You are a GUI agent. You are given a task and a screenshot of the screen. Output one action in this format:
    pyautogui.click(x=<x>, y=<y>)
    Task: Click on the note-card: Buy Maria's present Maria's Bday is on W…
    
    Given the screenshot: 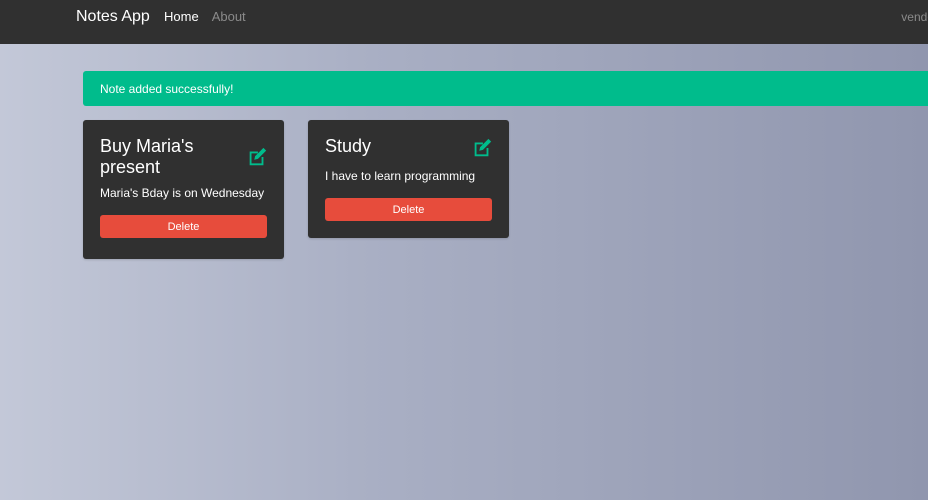 What is the action you would take?
    pyautogui.click(x=183, y=189)
    